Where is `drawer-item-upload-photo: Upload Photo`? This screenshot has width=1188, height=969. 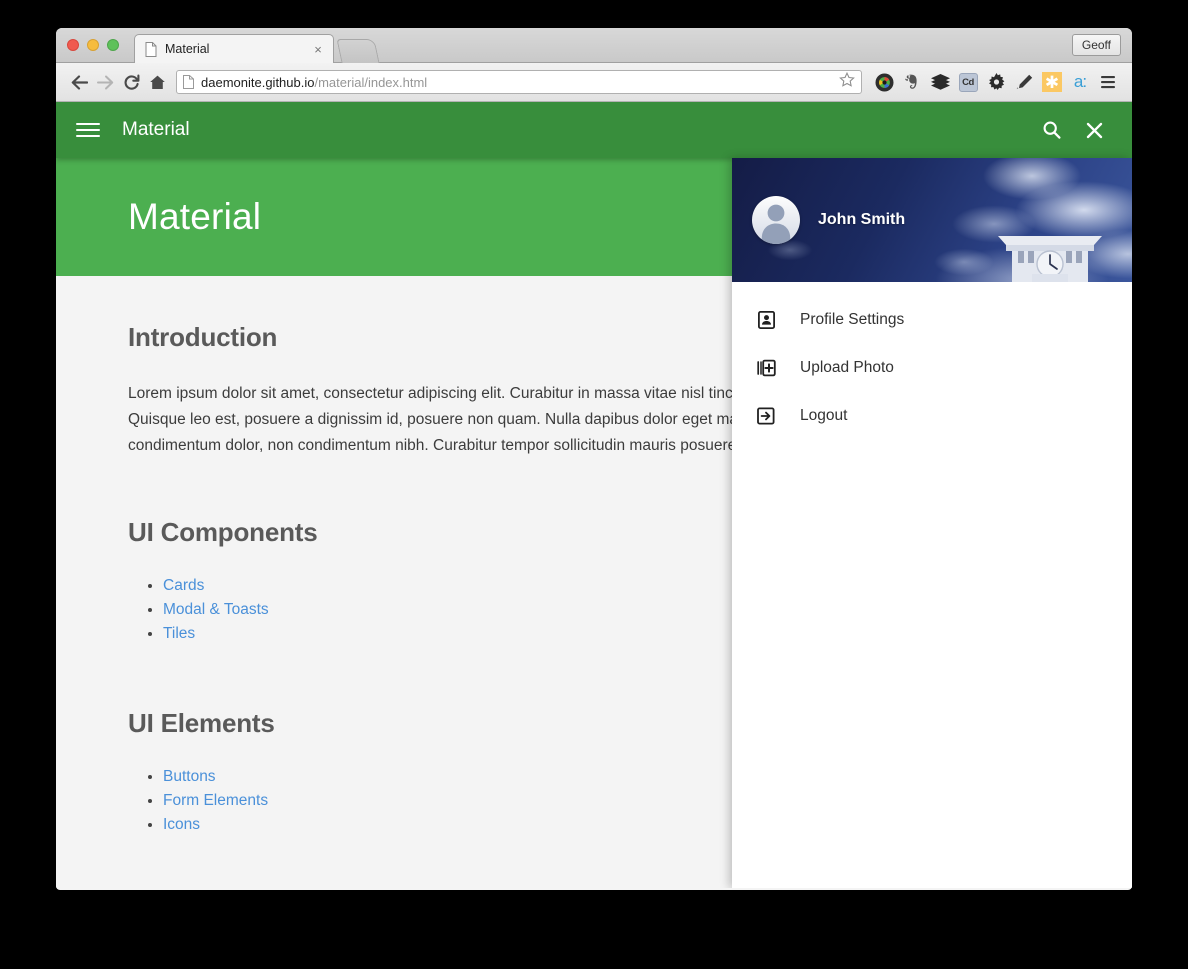 drawer-item-upload-photo: Upload Photo is located at coordinates (932, 368).